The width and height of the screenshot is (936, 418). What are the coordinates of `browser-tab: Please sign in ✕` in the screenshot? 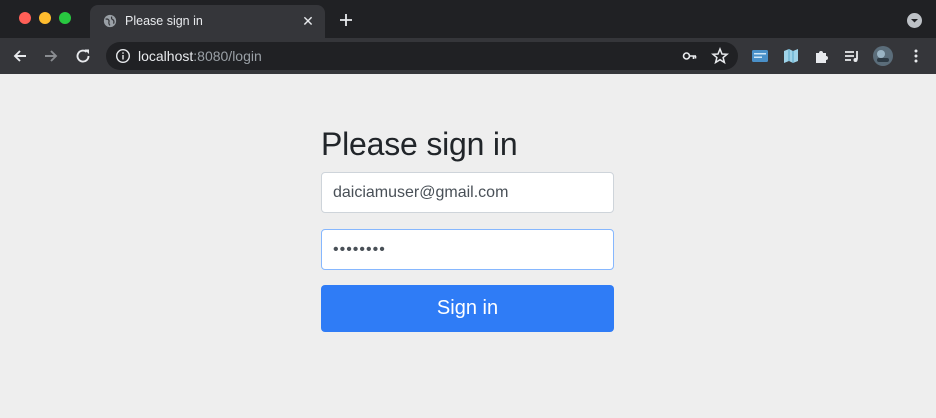 It's located at (207, 21).